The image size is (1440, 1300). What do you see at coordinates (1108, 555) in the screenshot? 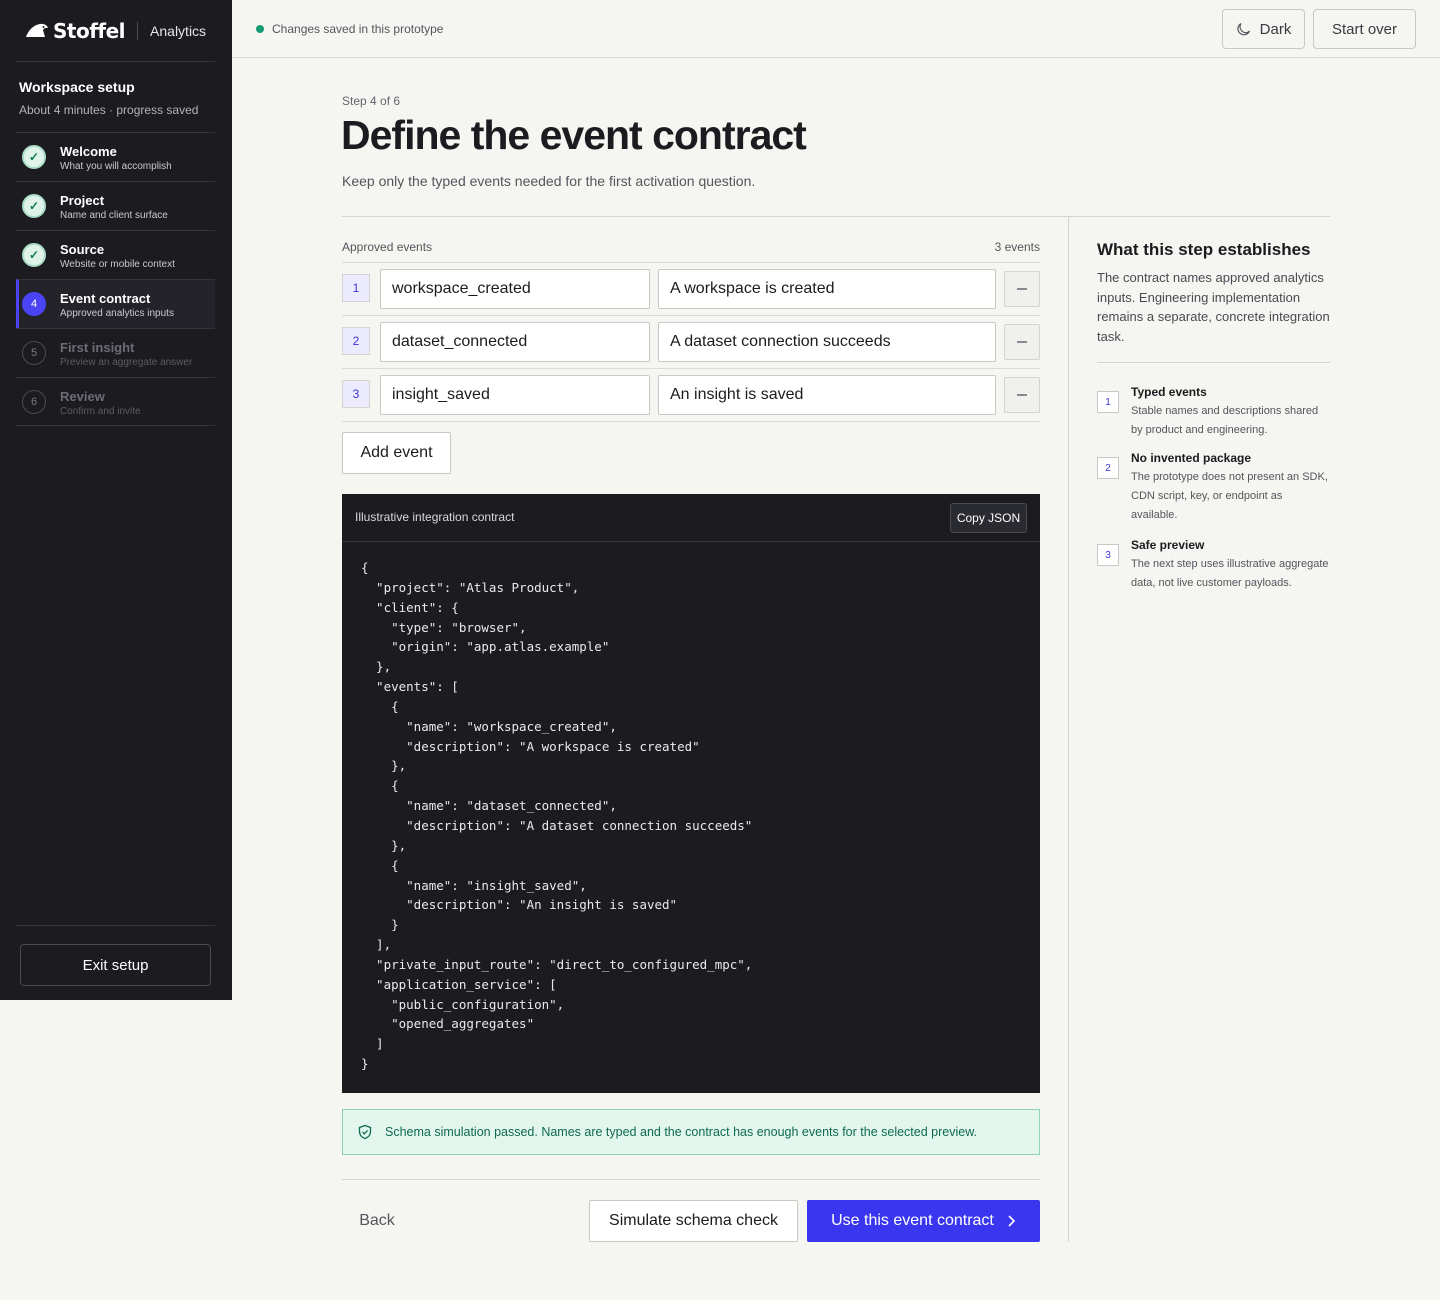
I see `item-number: 3` at bounding box center [1108, 555].